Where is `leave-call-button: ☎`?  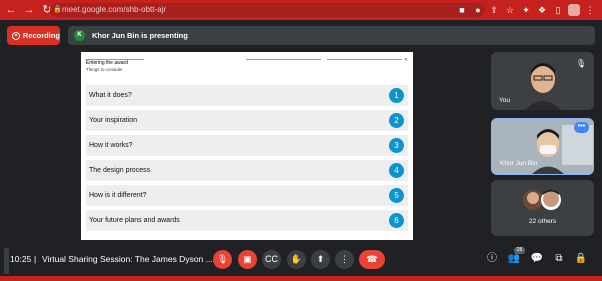
leave-call-button: ☎ is located at coordinates (372, 259).